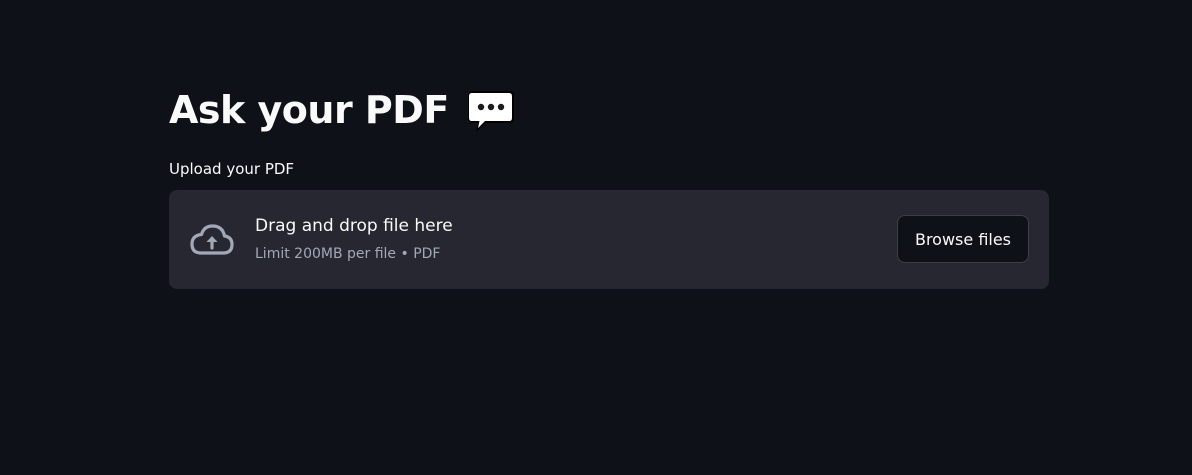 This screenshot has width=1192, height=475. What do you see at coordinates (232, 169) in the screenshot?
I see `uploader-label: Upload your PDF` at bounding box center [232, 169].